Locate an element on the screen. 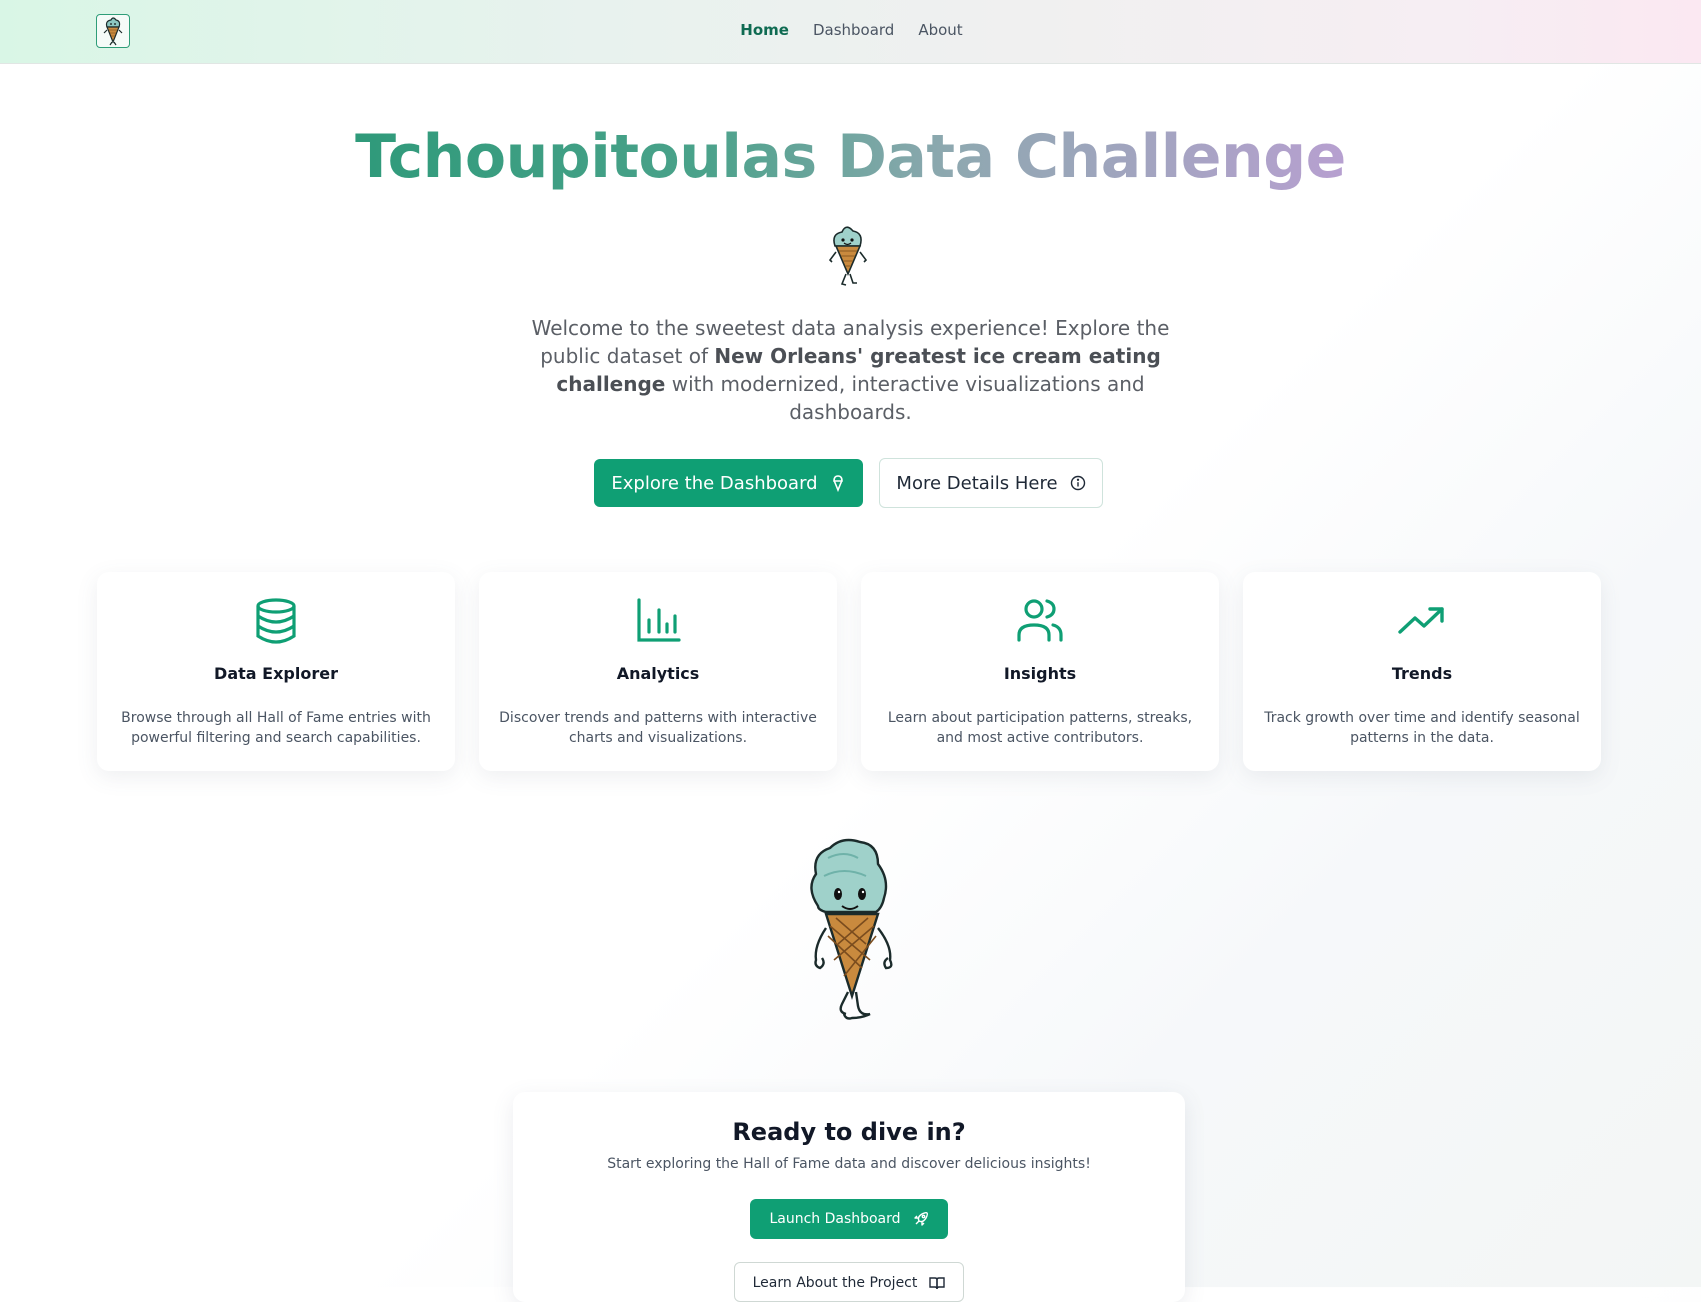  page-title: Tchoupitoulas Data Challenge is located at coordinates (850, 157).